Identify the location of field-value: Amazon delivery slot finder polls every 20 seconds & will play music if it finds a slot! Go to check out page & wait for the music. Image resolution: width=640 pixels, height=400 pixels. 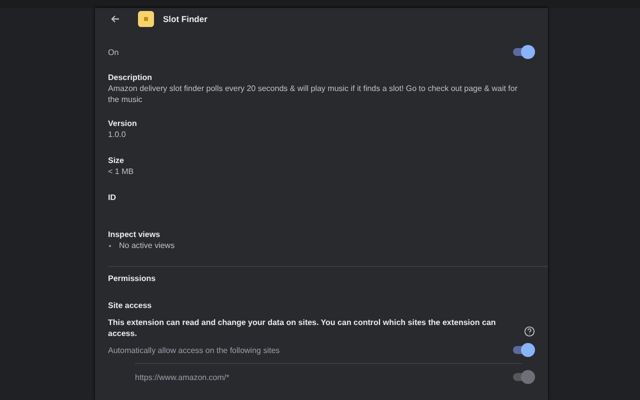
(313, 94).